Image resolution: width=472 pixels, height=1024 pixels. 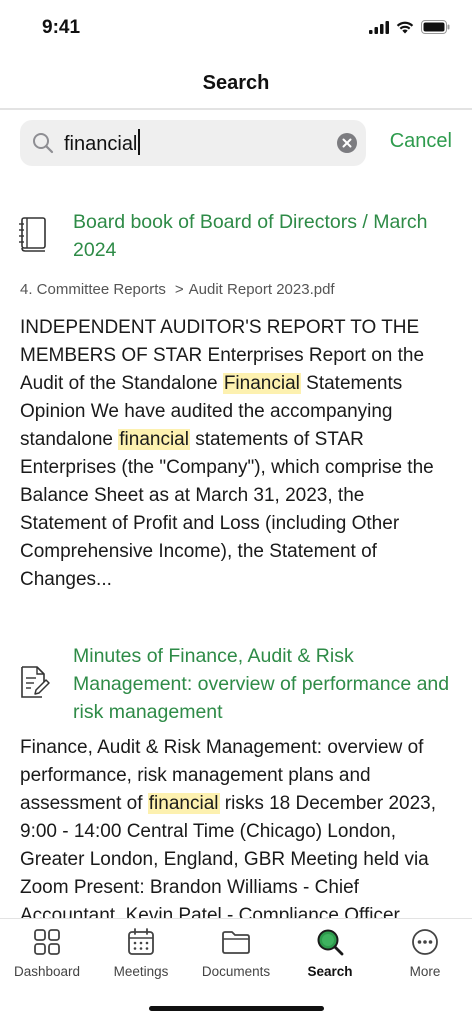 What do you see at coordinates (379, 27) in the screenshot?
I see `cellular-signal-icon` at bounding box center [379, 27].